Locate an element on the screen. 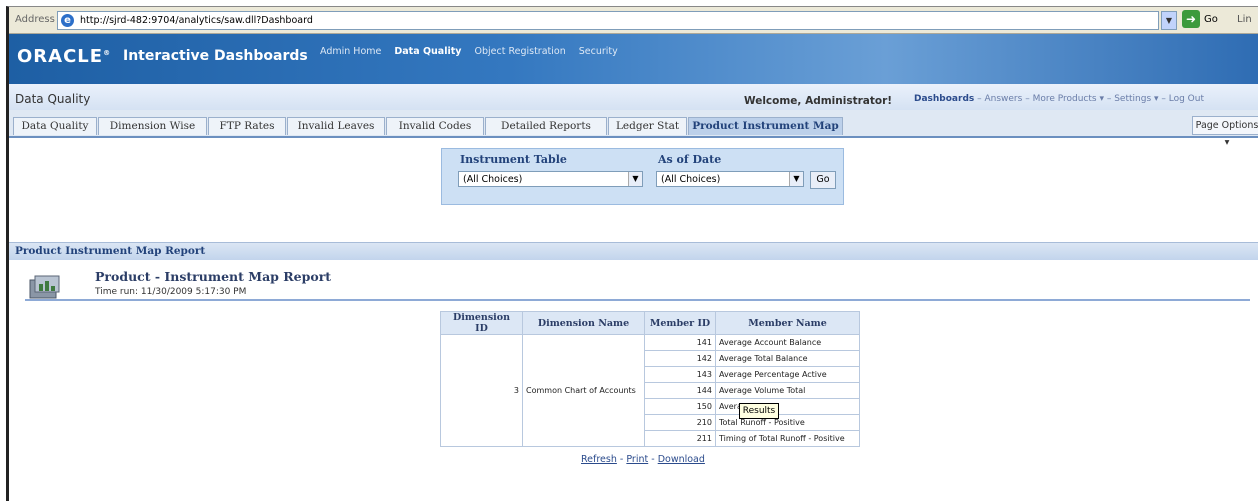  section-header: Product Instrument Map Report is located at coordinates (633, 251).